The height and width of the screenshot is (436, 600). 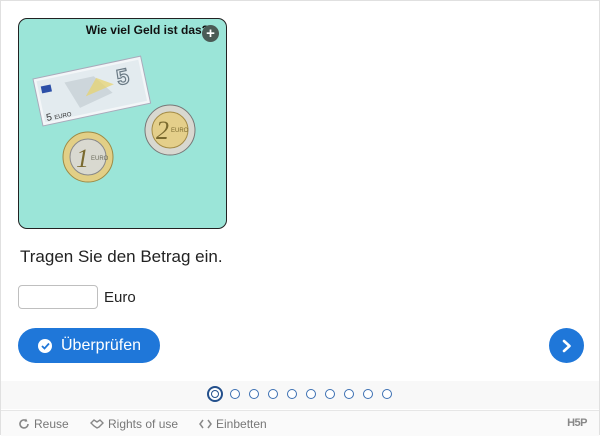 What do you see at coordinates (120, 297) in the screenshot?
I see `unit-label: Euro` at bounding box center [120, 297].